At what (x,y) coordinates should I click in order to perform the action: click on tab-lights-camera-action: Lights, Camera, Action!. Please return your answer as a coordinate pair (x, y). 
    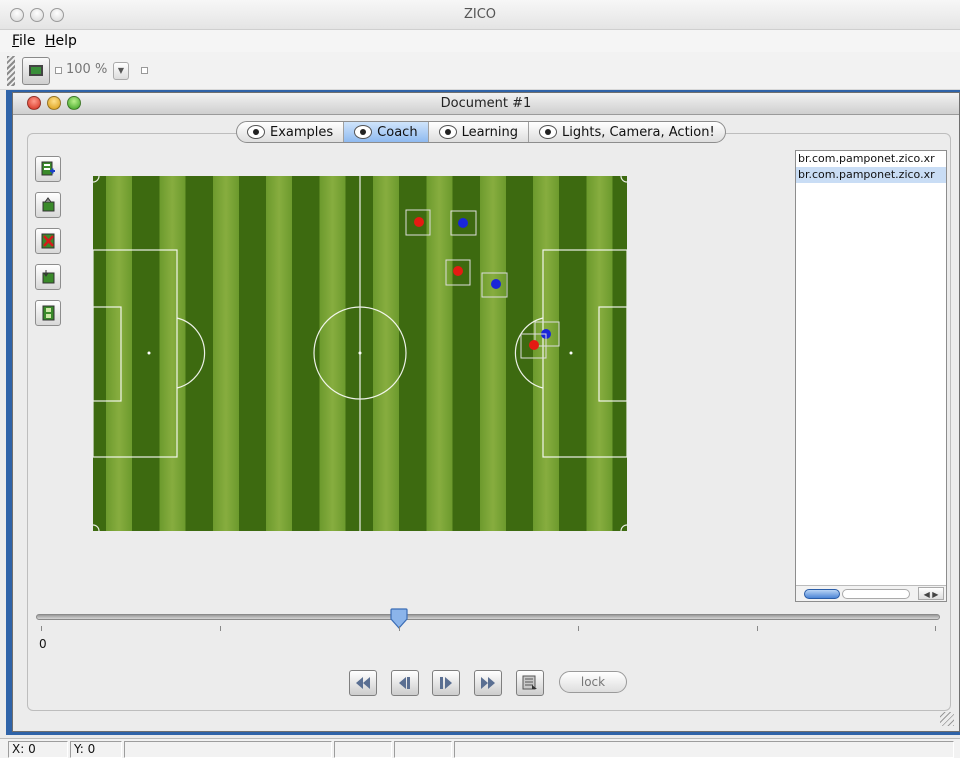
    Looking at the image, I should click on (627, 132).